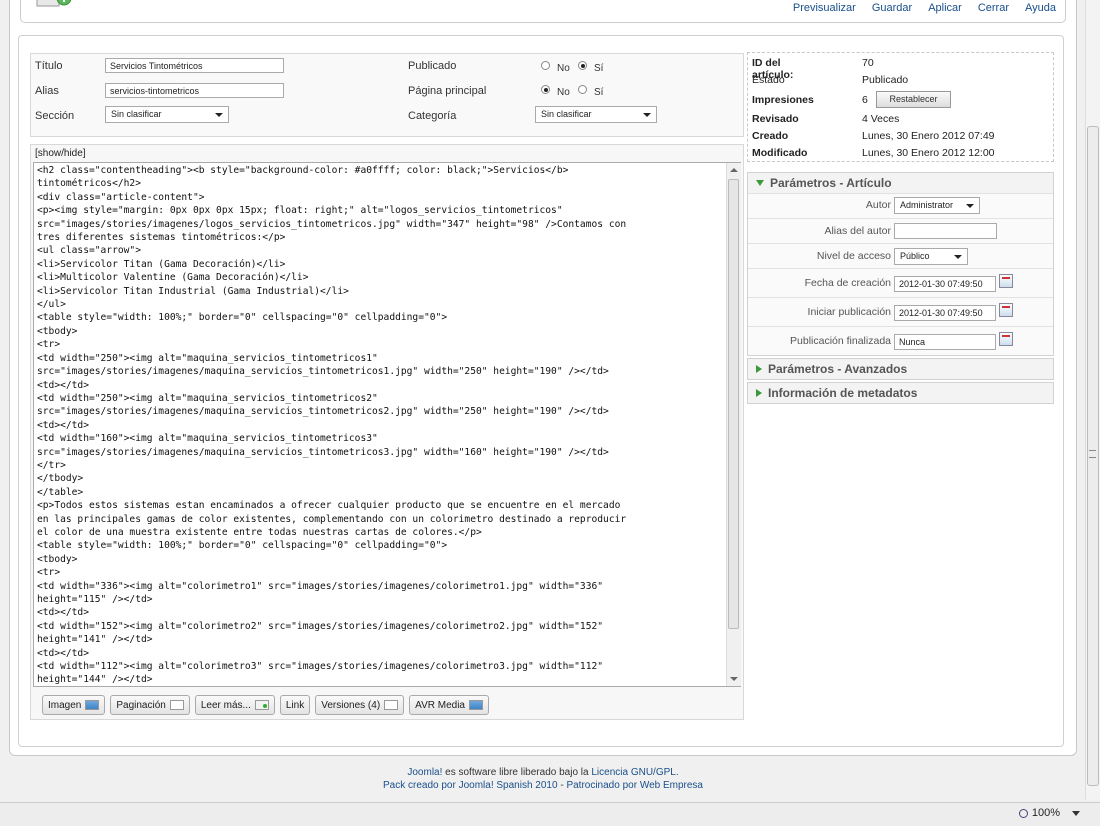 This screenshot has height=826, width=1100. I want to click on params-avanzados-panel: Parámetros - Avanzados, so click(900, 369).